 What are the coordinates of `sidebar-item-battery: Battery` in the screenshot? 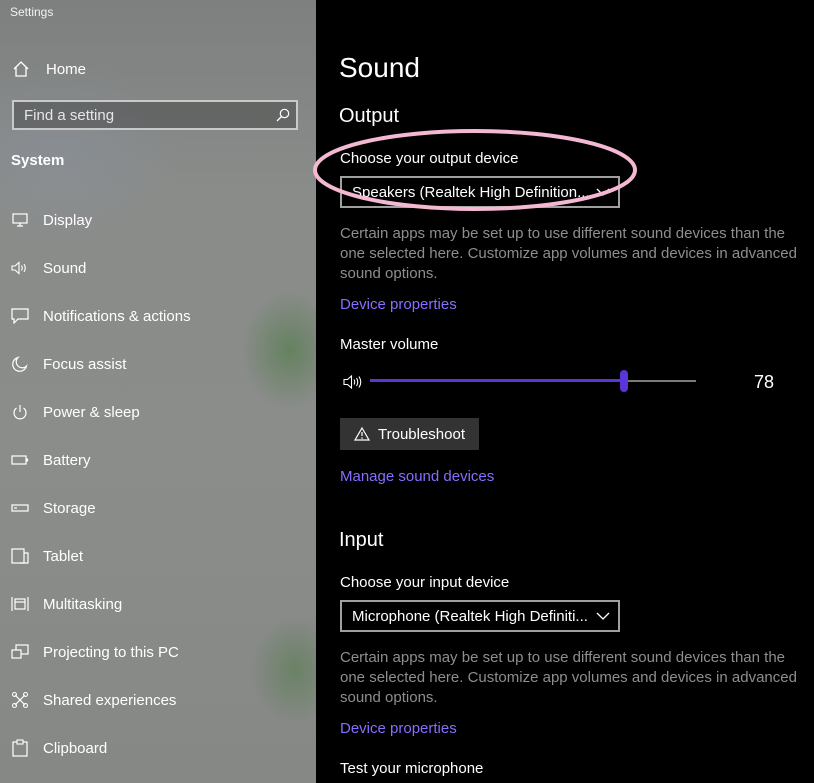 It's located at (160, 460).